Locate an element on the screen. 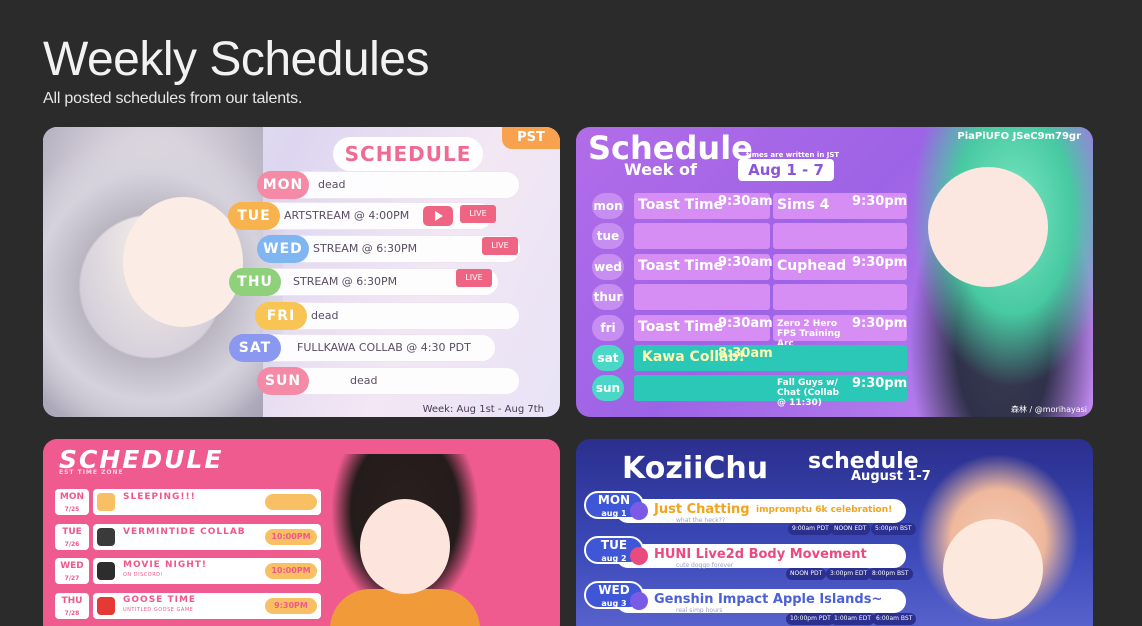 The height and width of the screenshot is (626, 1142). page-subtitle: All posted schedules from our talents. is located at coordinates (173, 98).